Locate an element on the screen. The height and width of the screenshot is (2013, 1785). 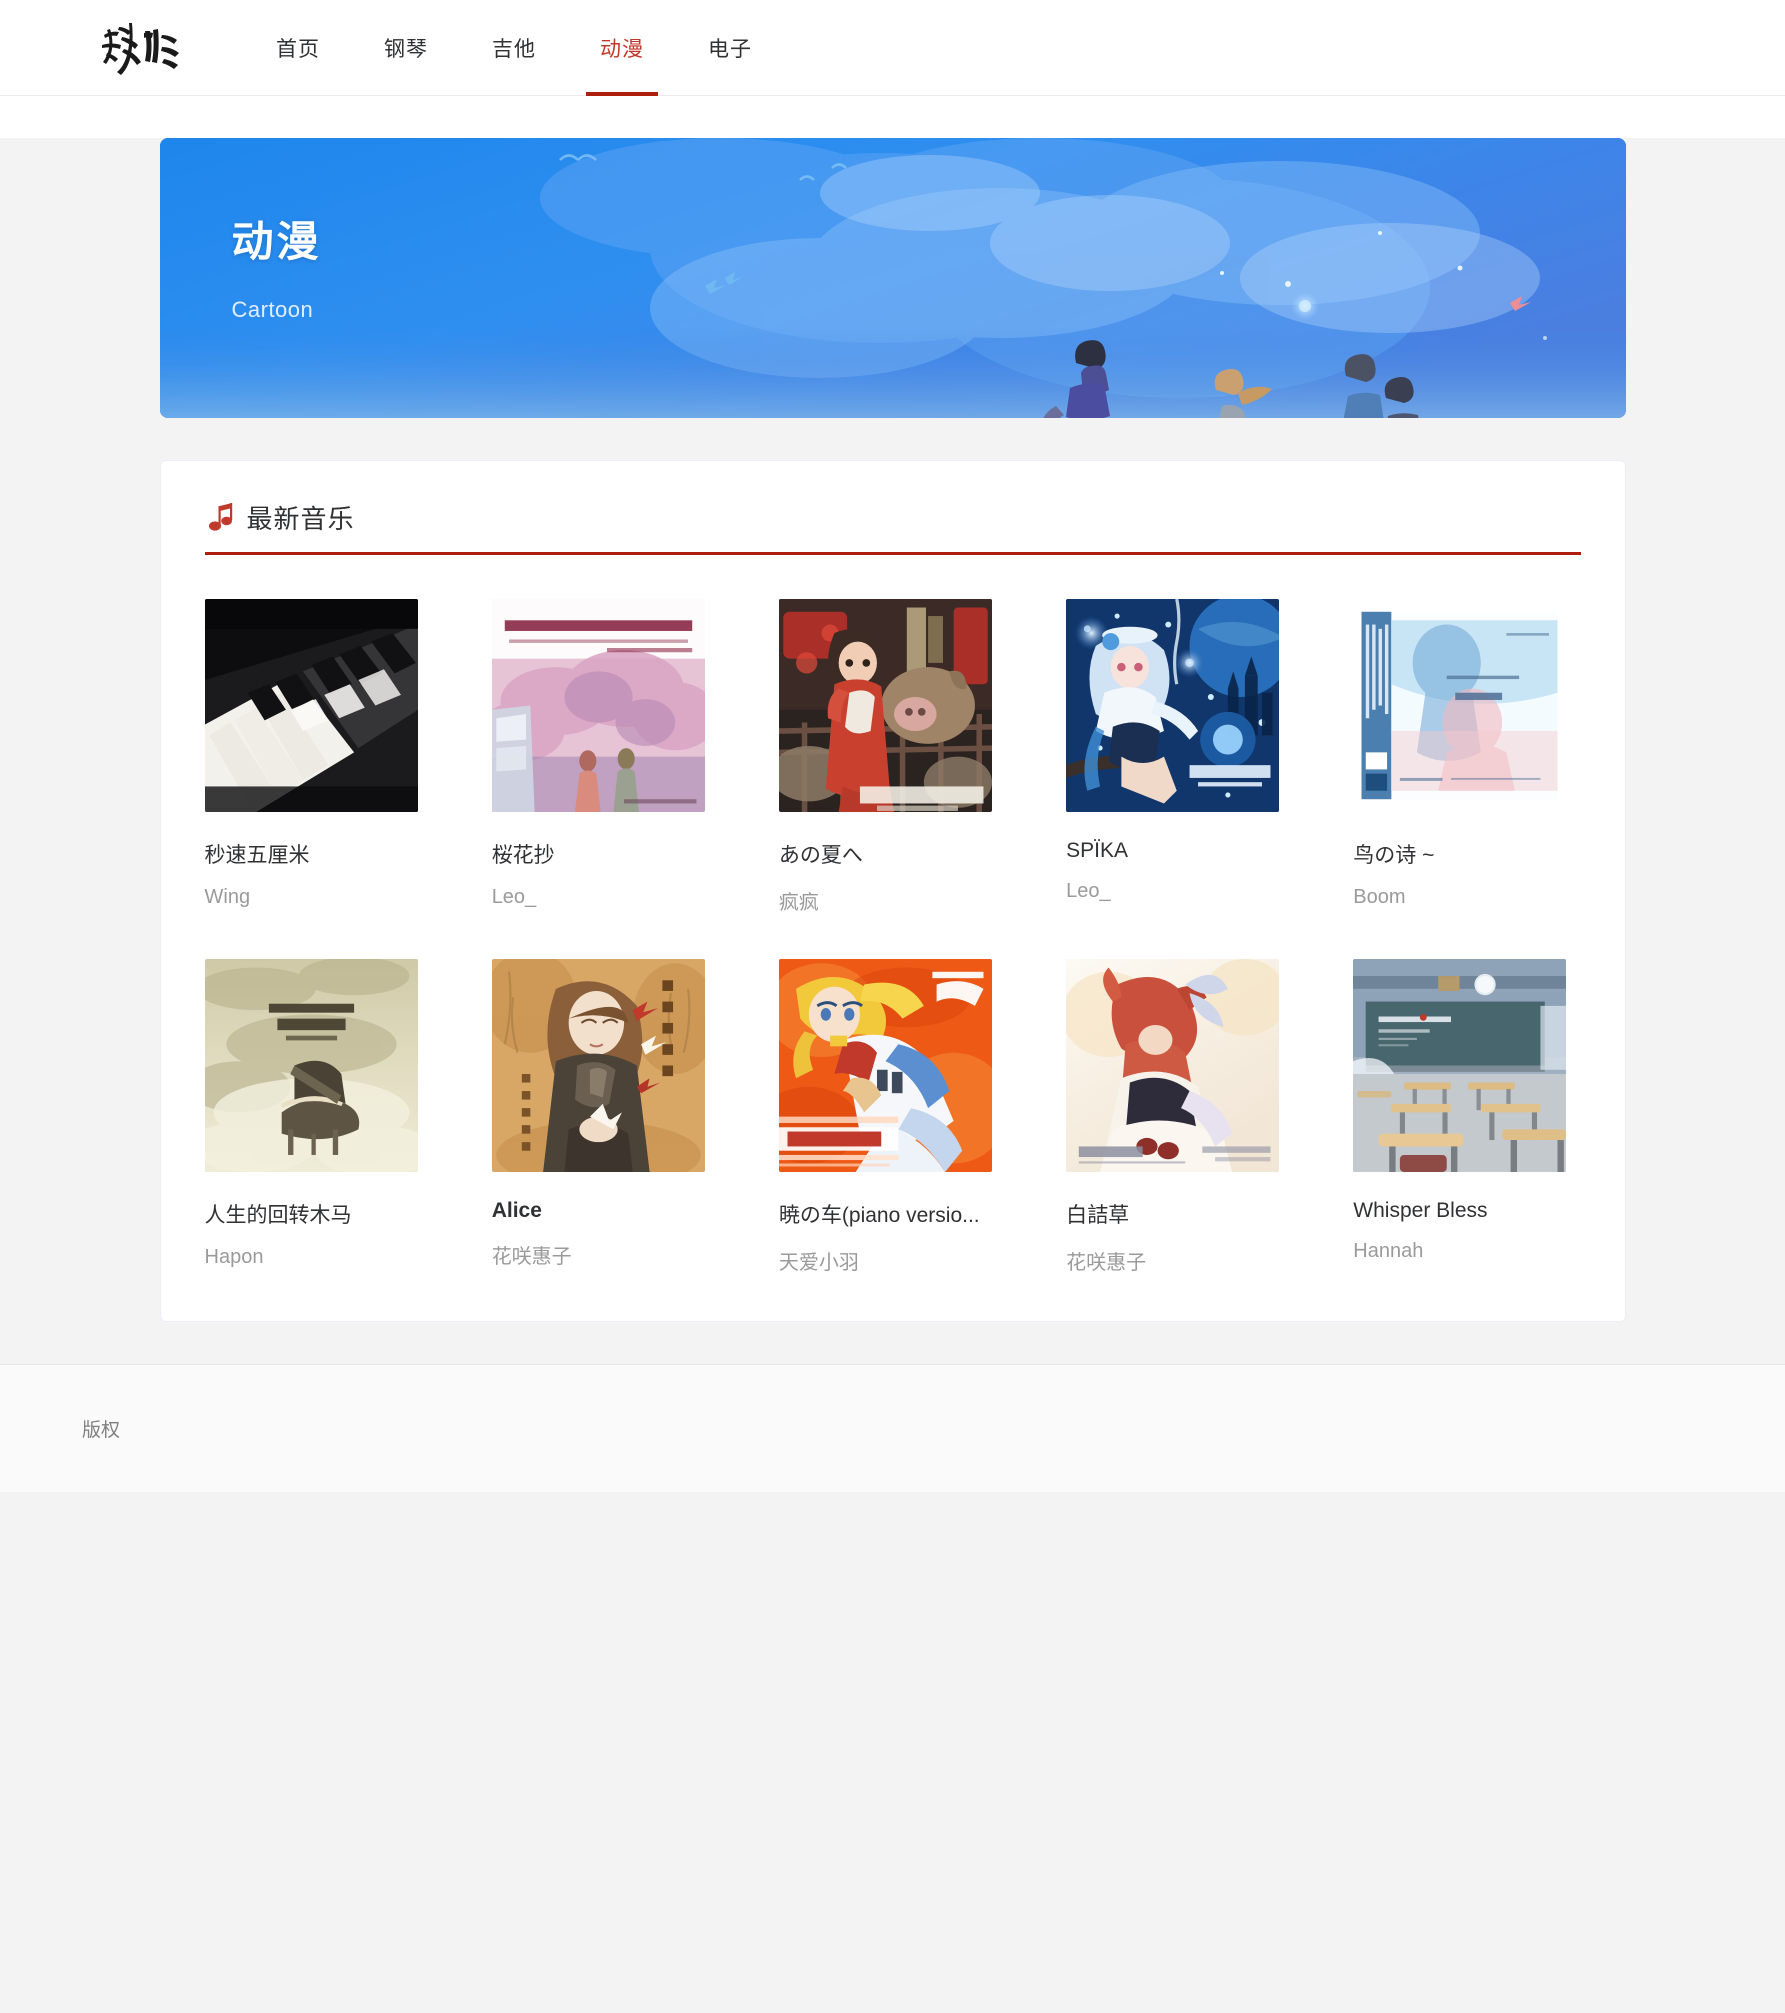
song-title: Alice is located at coordinates (516, 1210).